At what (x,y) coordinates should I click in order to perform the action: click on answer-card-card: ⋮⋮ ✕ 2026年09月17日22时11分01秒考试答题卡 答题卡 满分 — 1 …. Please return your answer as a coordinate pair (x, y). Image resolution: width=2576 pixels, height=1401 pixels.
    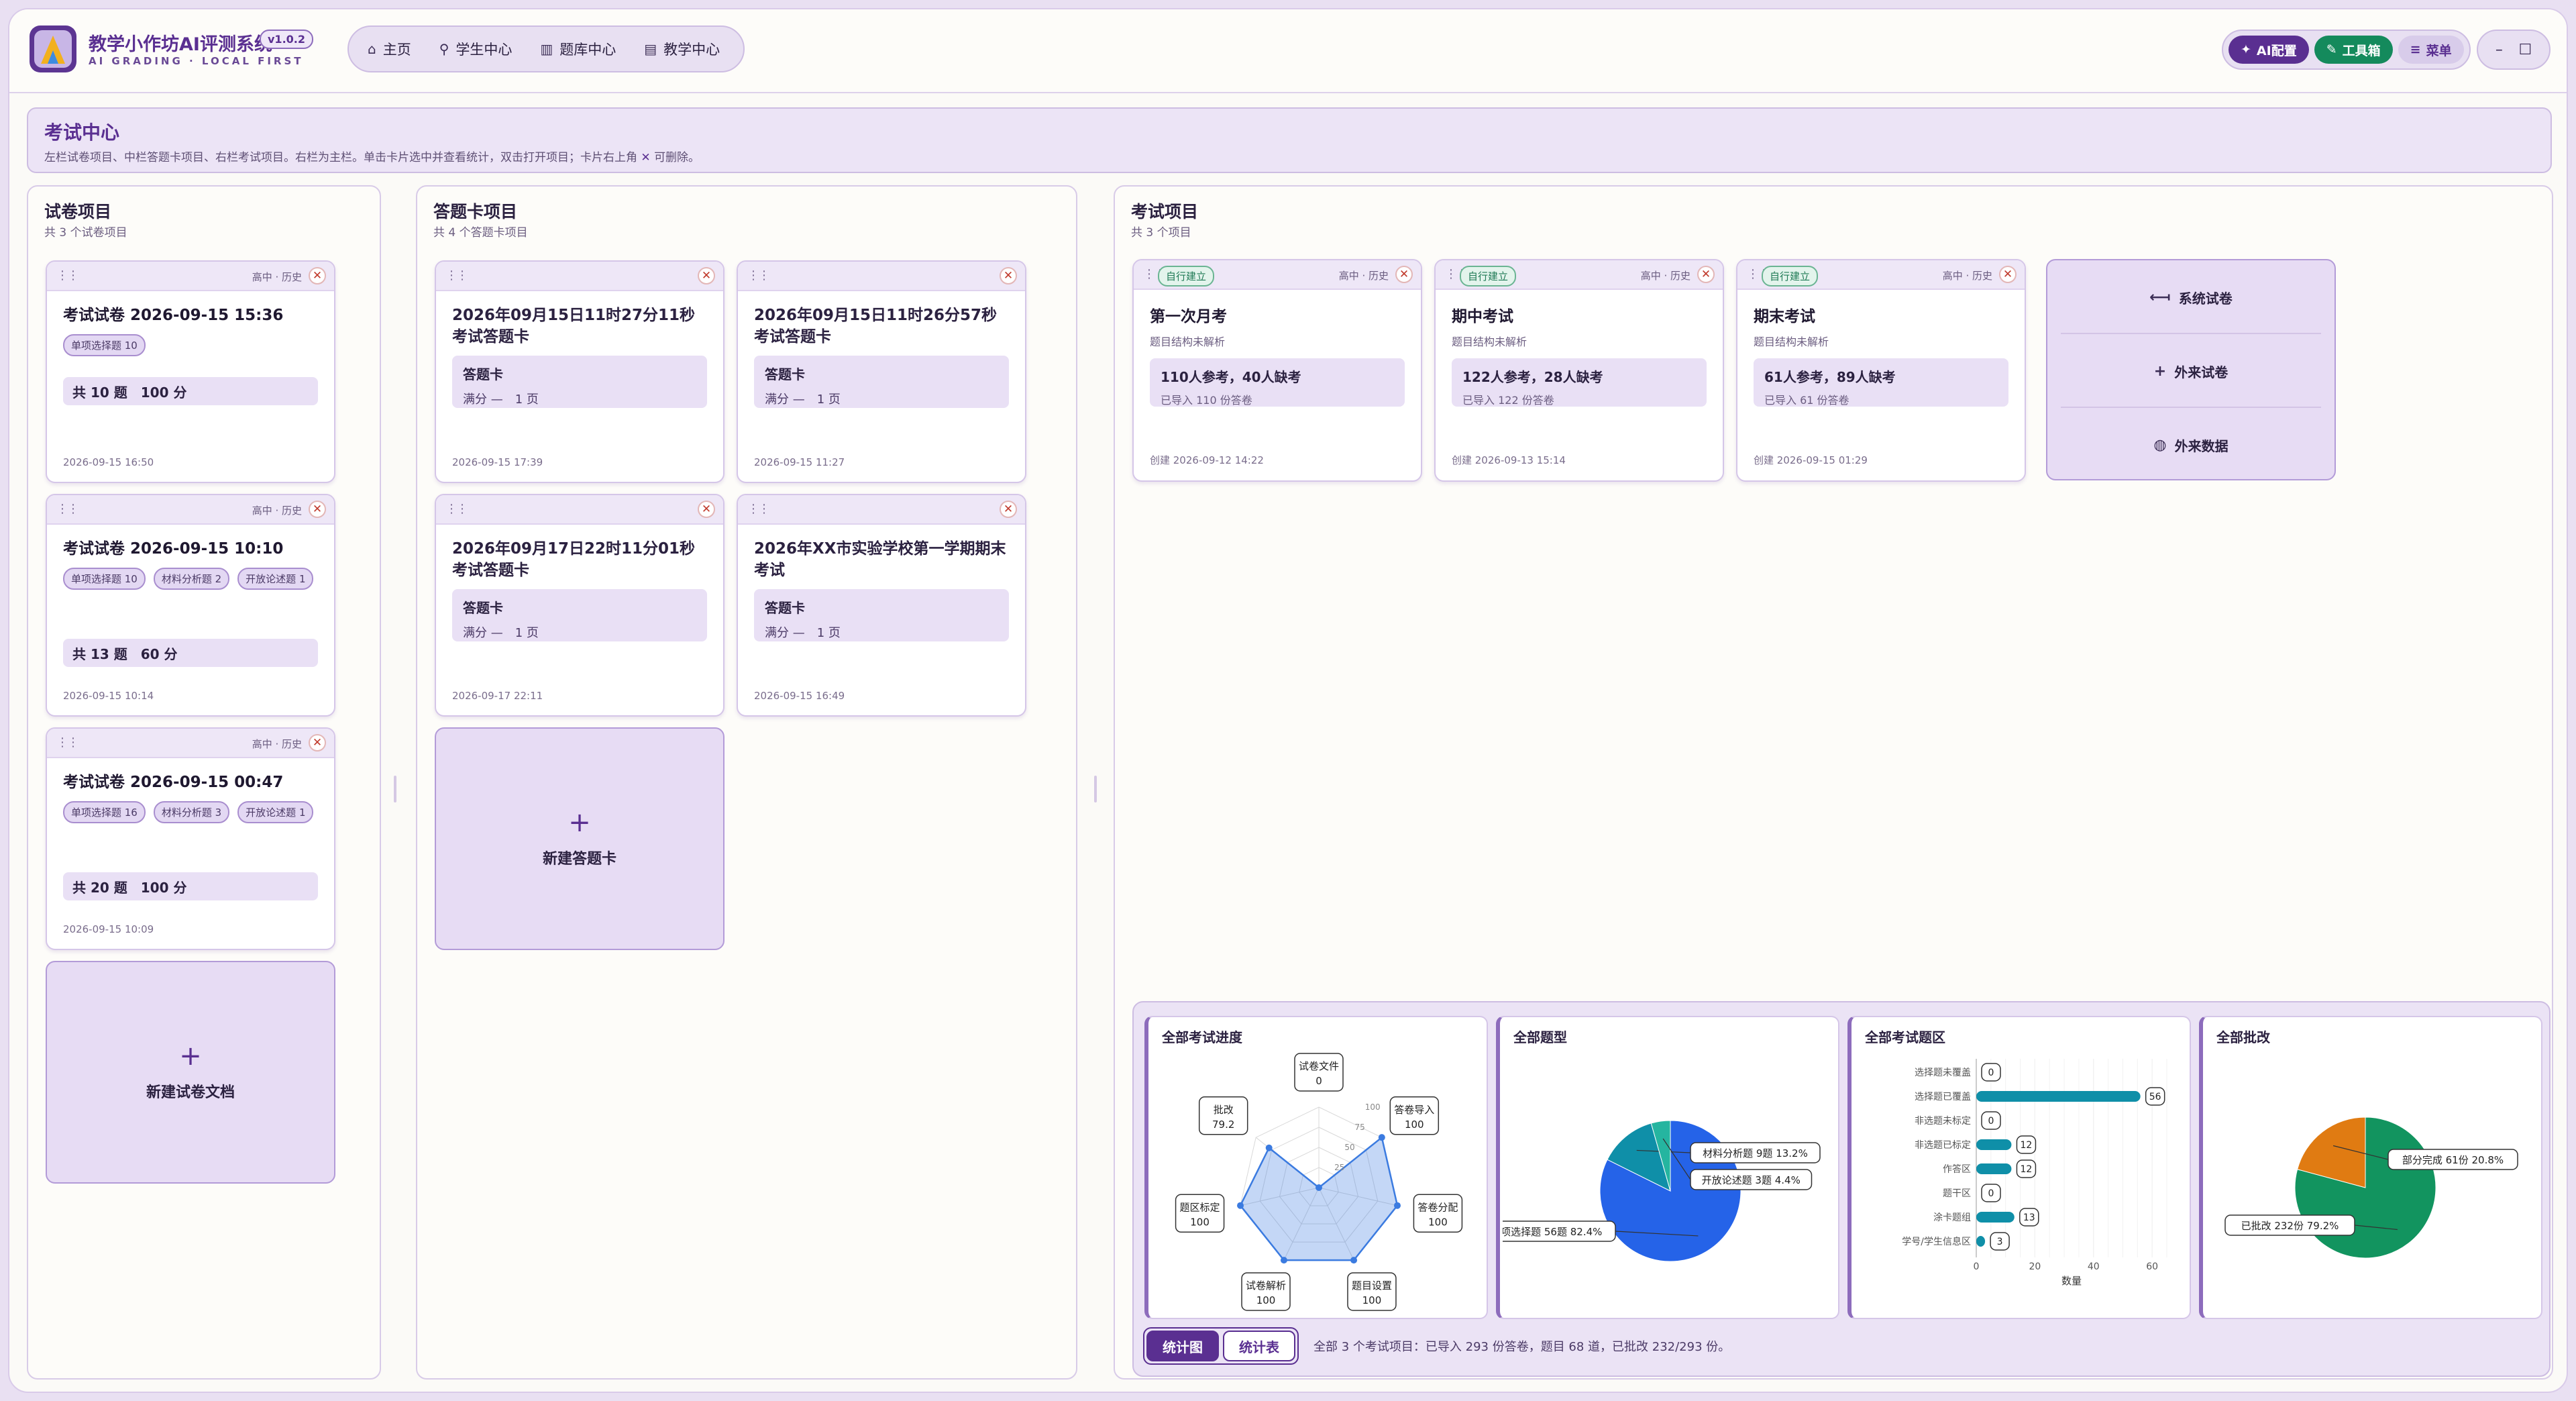
    Looking at the image, I should click on (579, 605).